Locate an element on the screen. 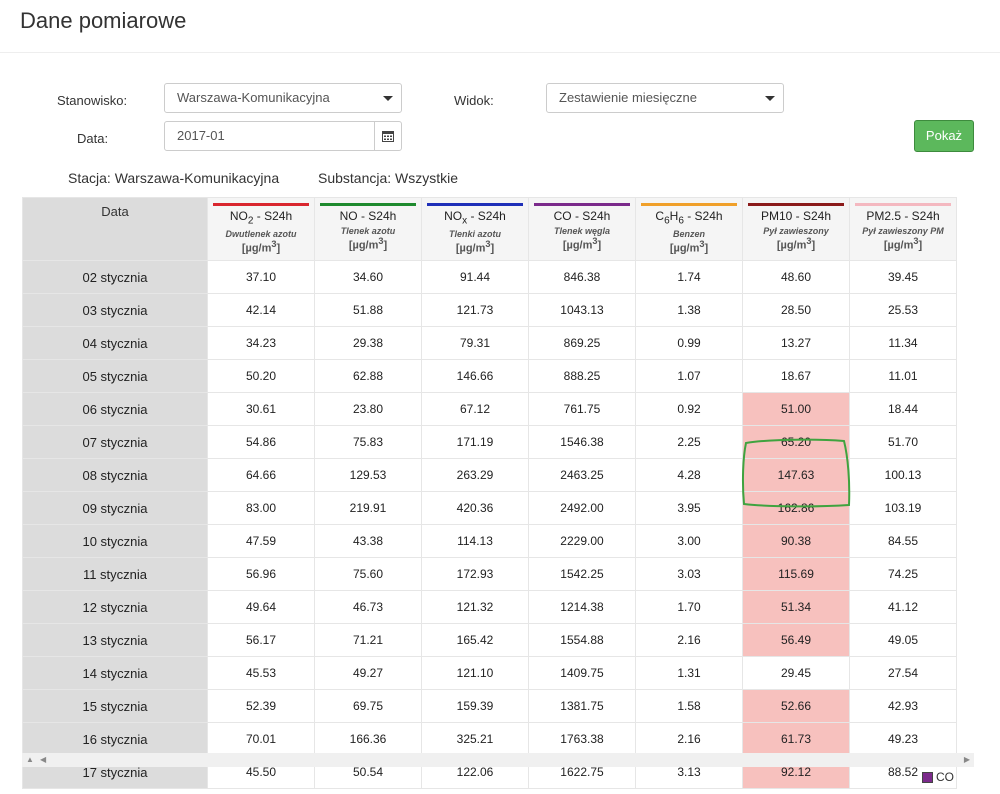 The image size is (1000, 794). value-cell: 0.92 is located at coordinates (689, 409).